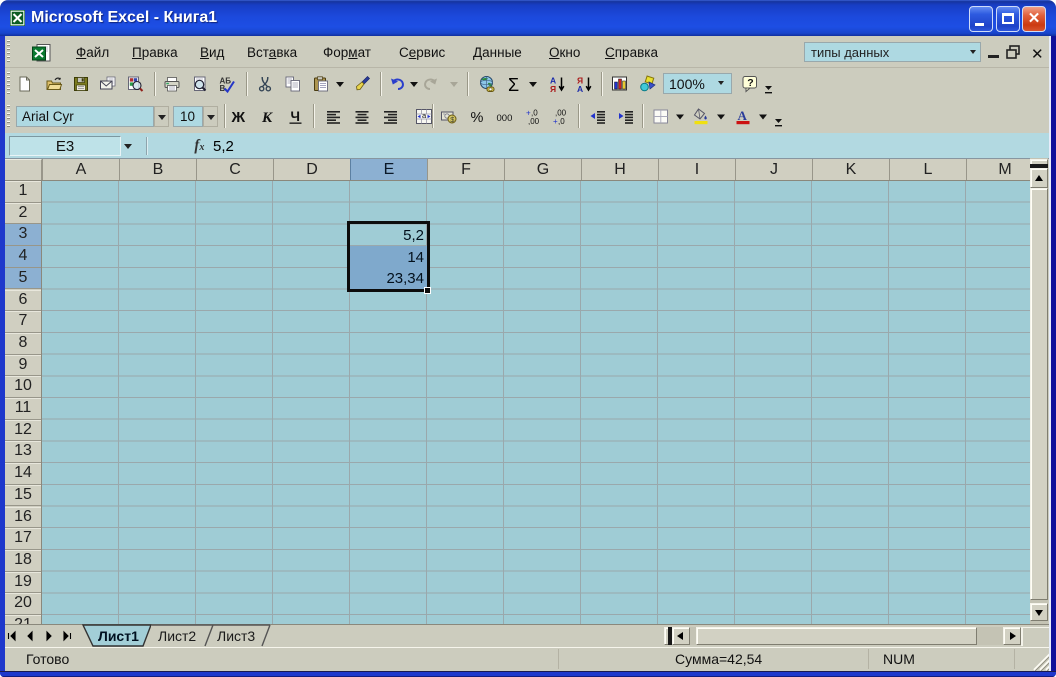  What do you see at coordinates (561, 121) in the screenshot?
I see `svg-text: ,0` at bounding box center [561, 121].